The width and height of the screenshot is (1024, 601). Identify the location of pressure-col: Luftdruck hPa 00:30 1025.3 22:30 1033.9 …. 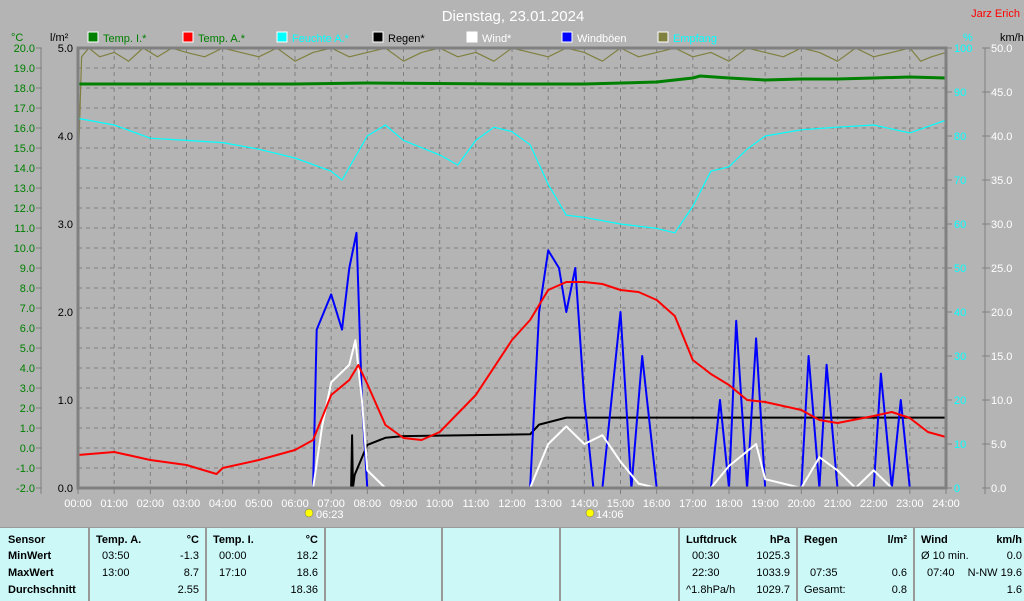
(737, 564).